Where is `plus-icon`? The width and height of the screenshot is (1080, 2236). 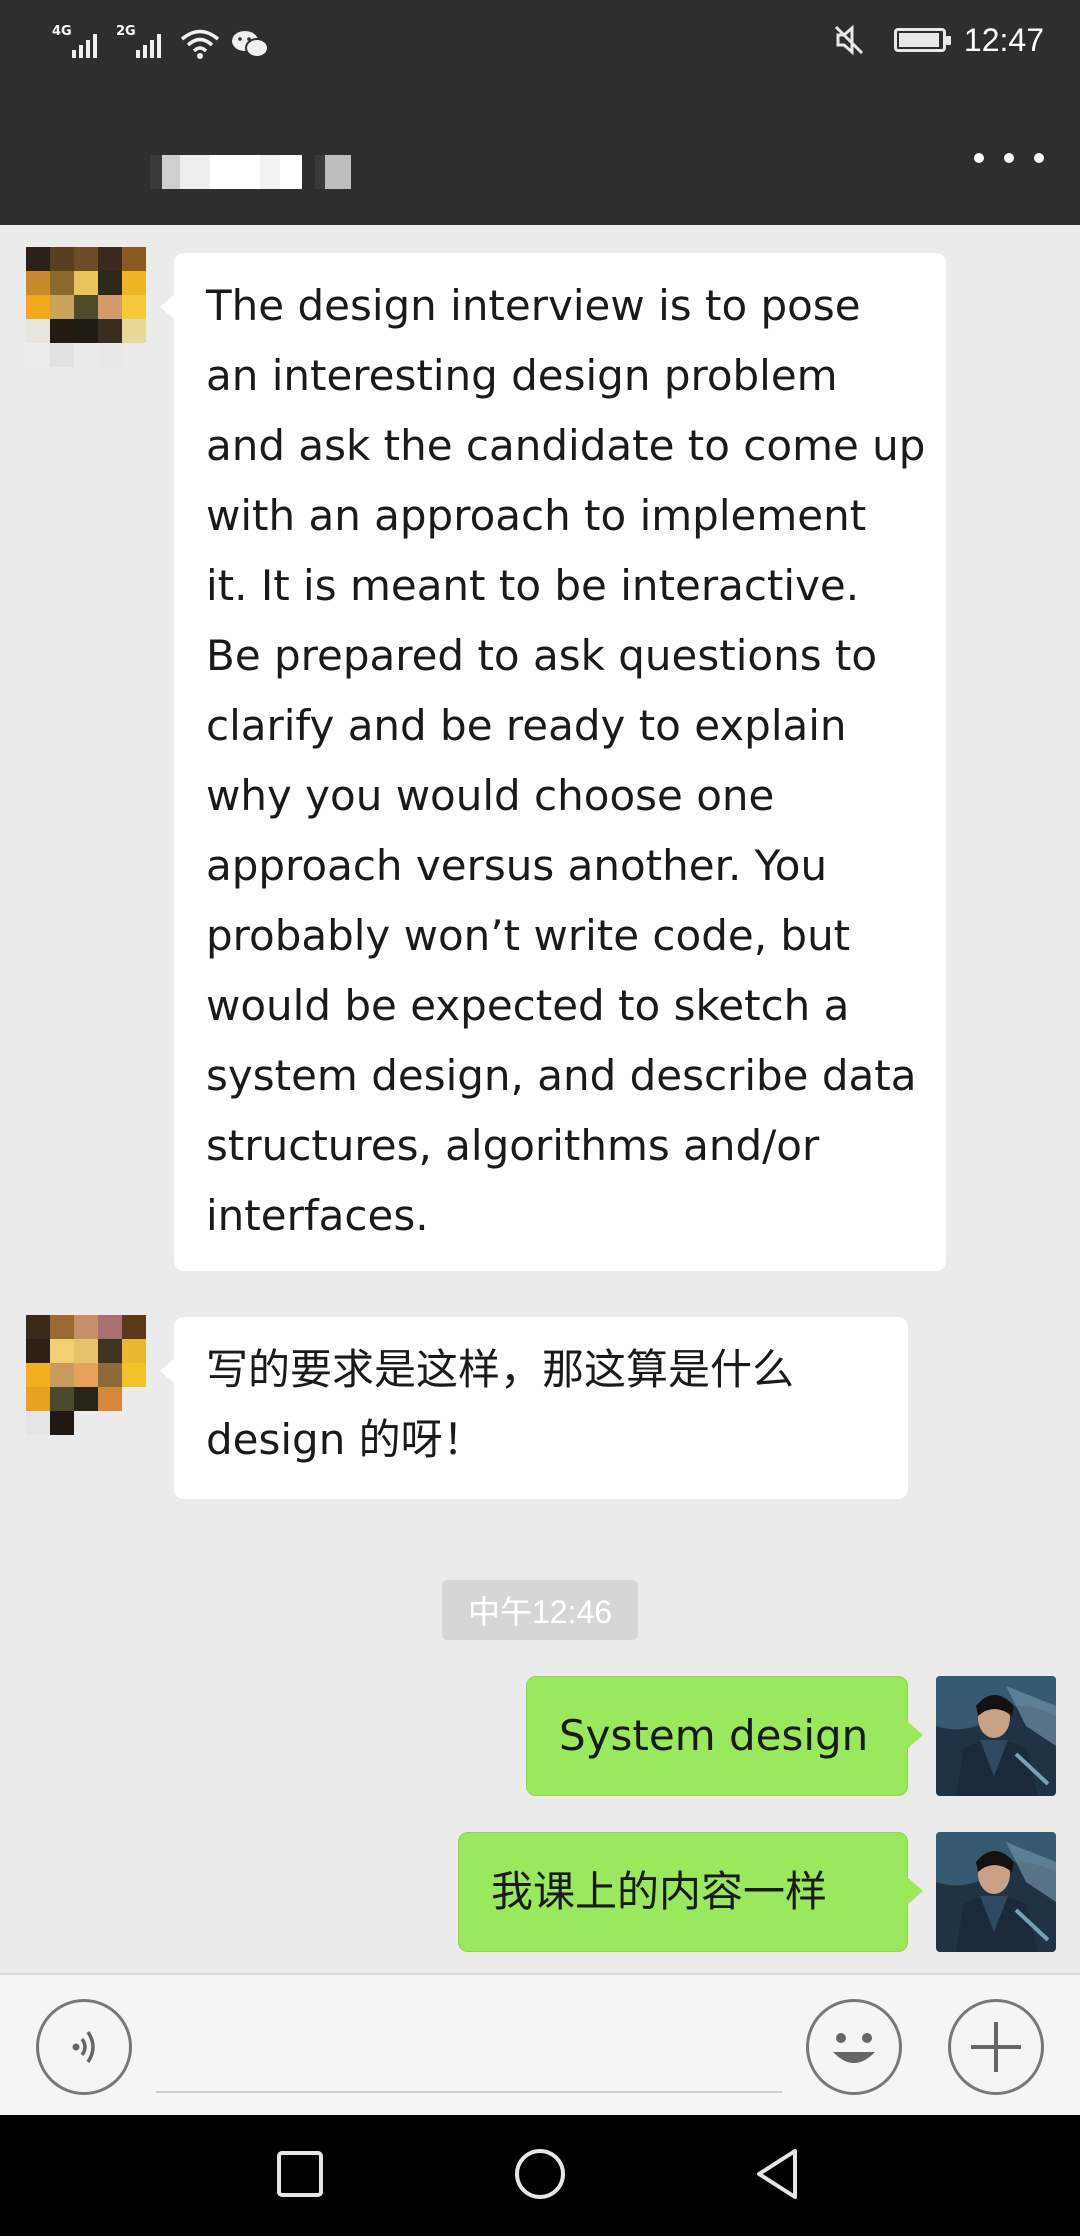 plus-icon is located at coordinates (996, 2047).